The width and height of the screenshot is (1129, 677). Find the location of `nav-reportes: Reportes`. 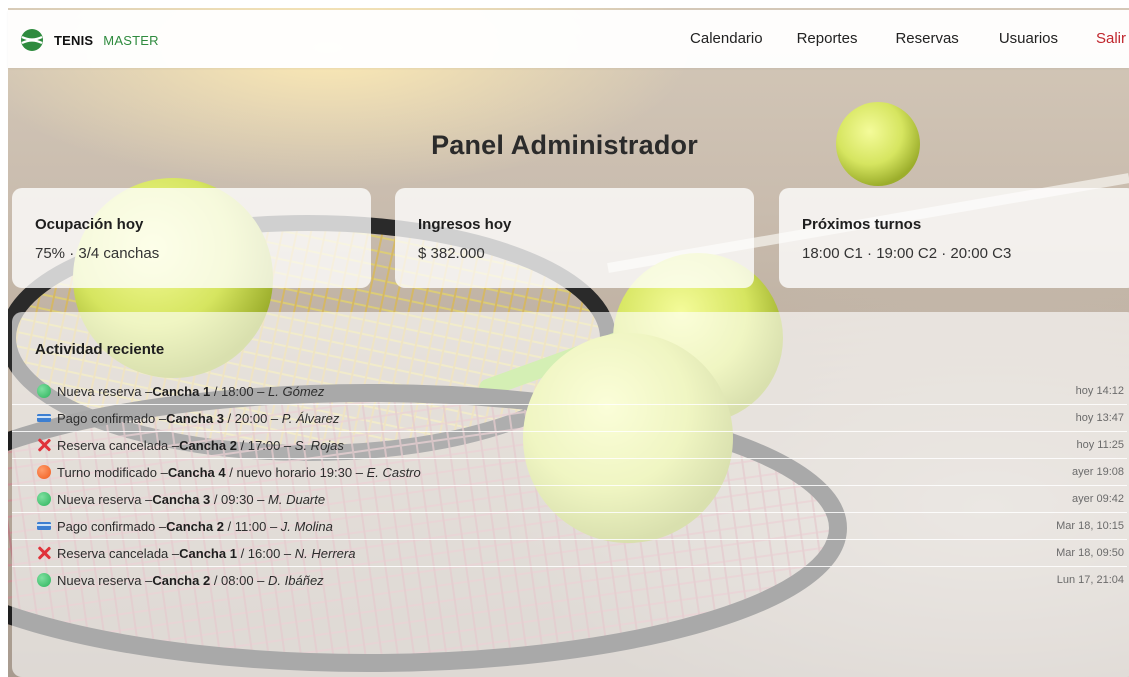

nav-reportes: Reportes is located at coordinates (827, 38).